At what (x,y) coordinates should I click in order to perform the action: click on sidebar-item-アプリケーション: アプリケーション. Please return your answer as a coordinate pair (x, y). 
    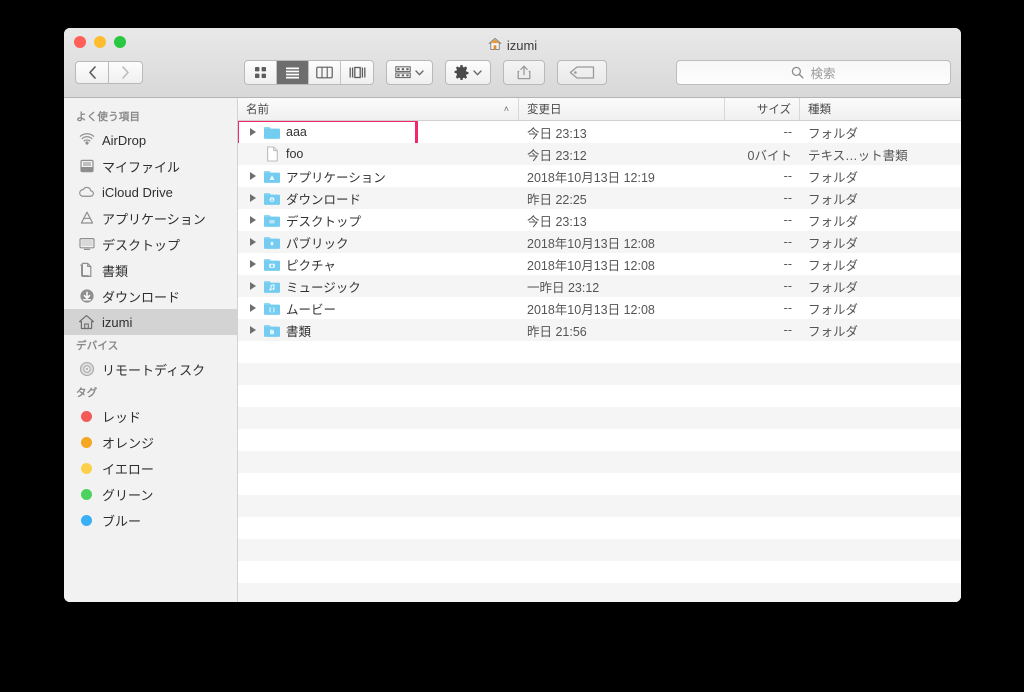
    Looking at the image, I should click on (150, 218).